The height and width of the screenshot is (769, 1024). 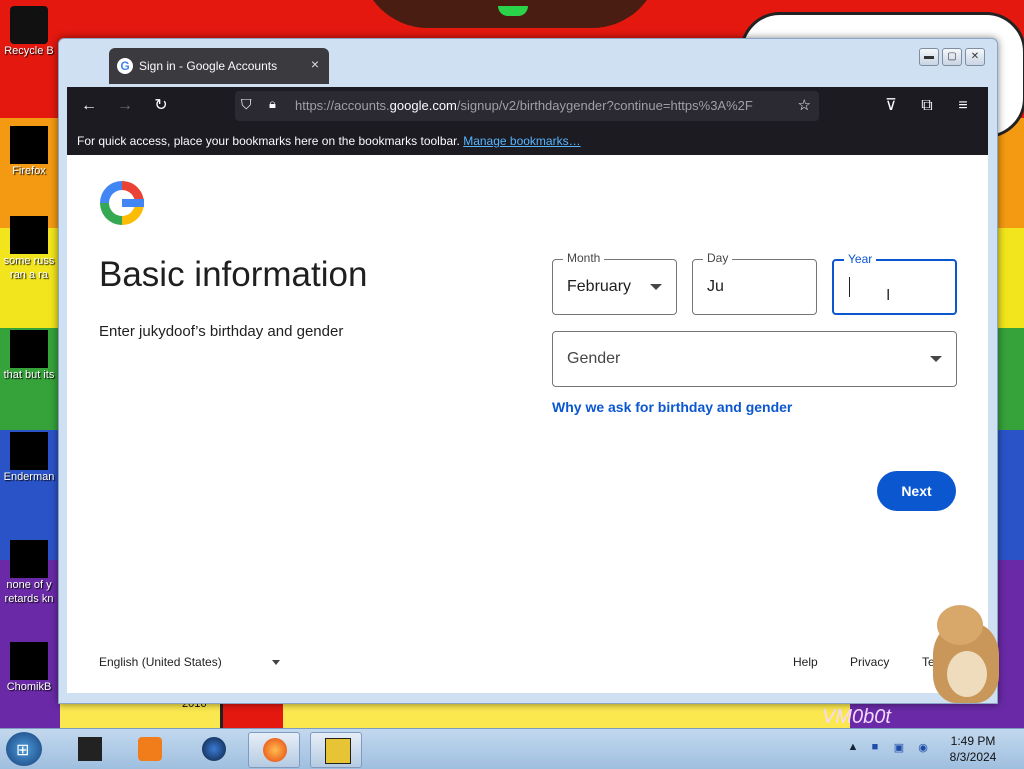 I want to click on desktop-icon-chomik: ChomikB, so click(x=29, y=668).